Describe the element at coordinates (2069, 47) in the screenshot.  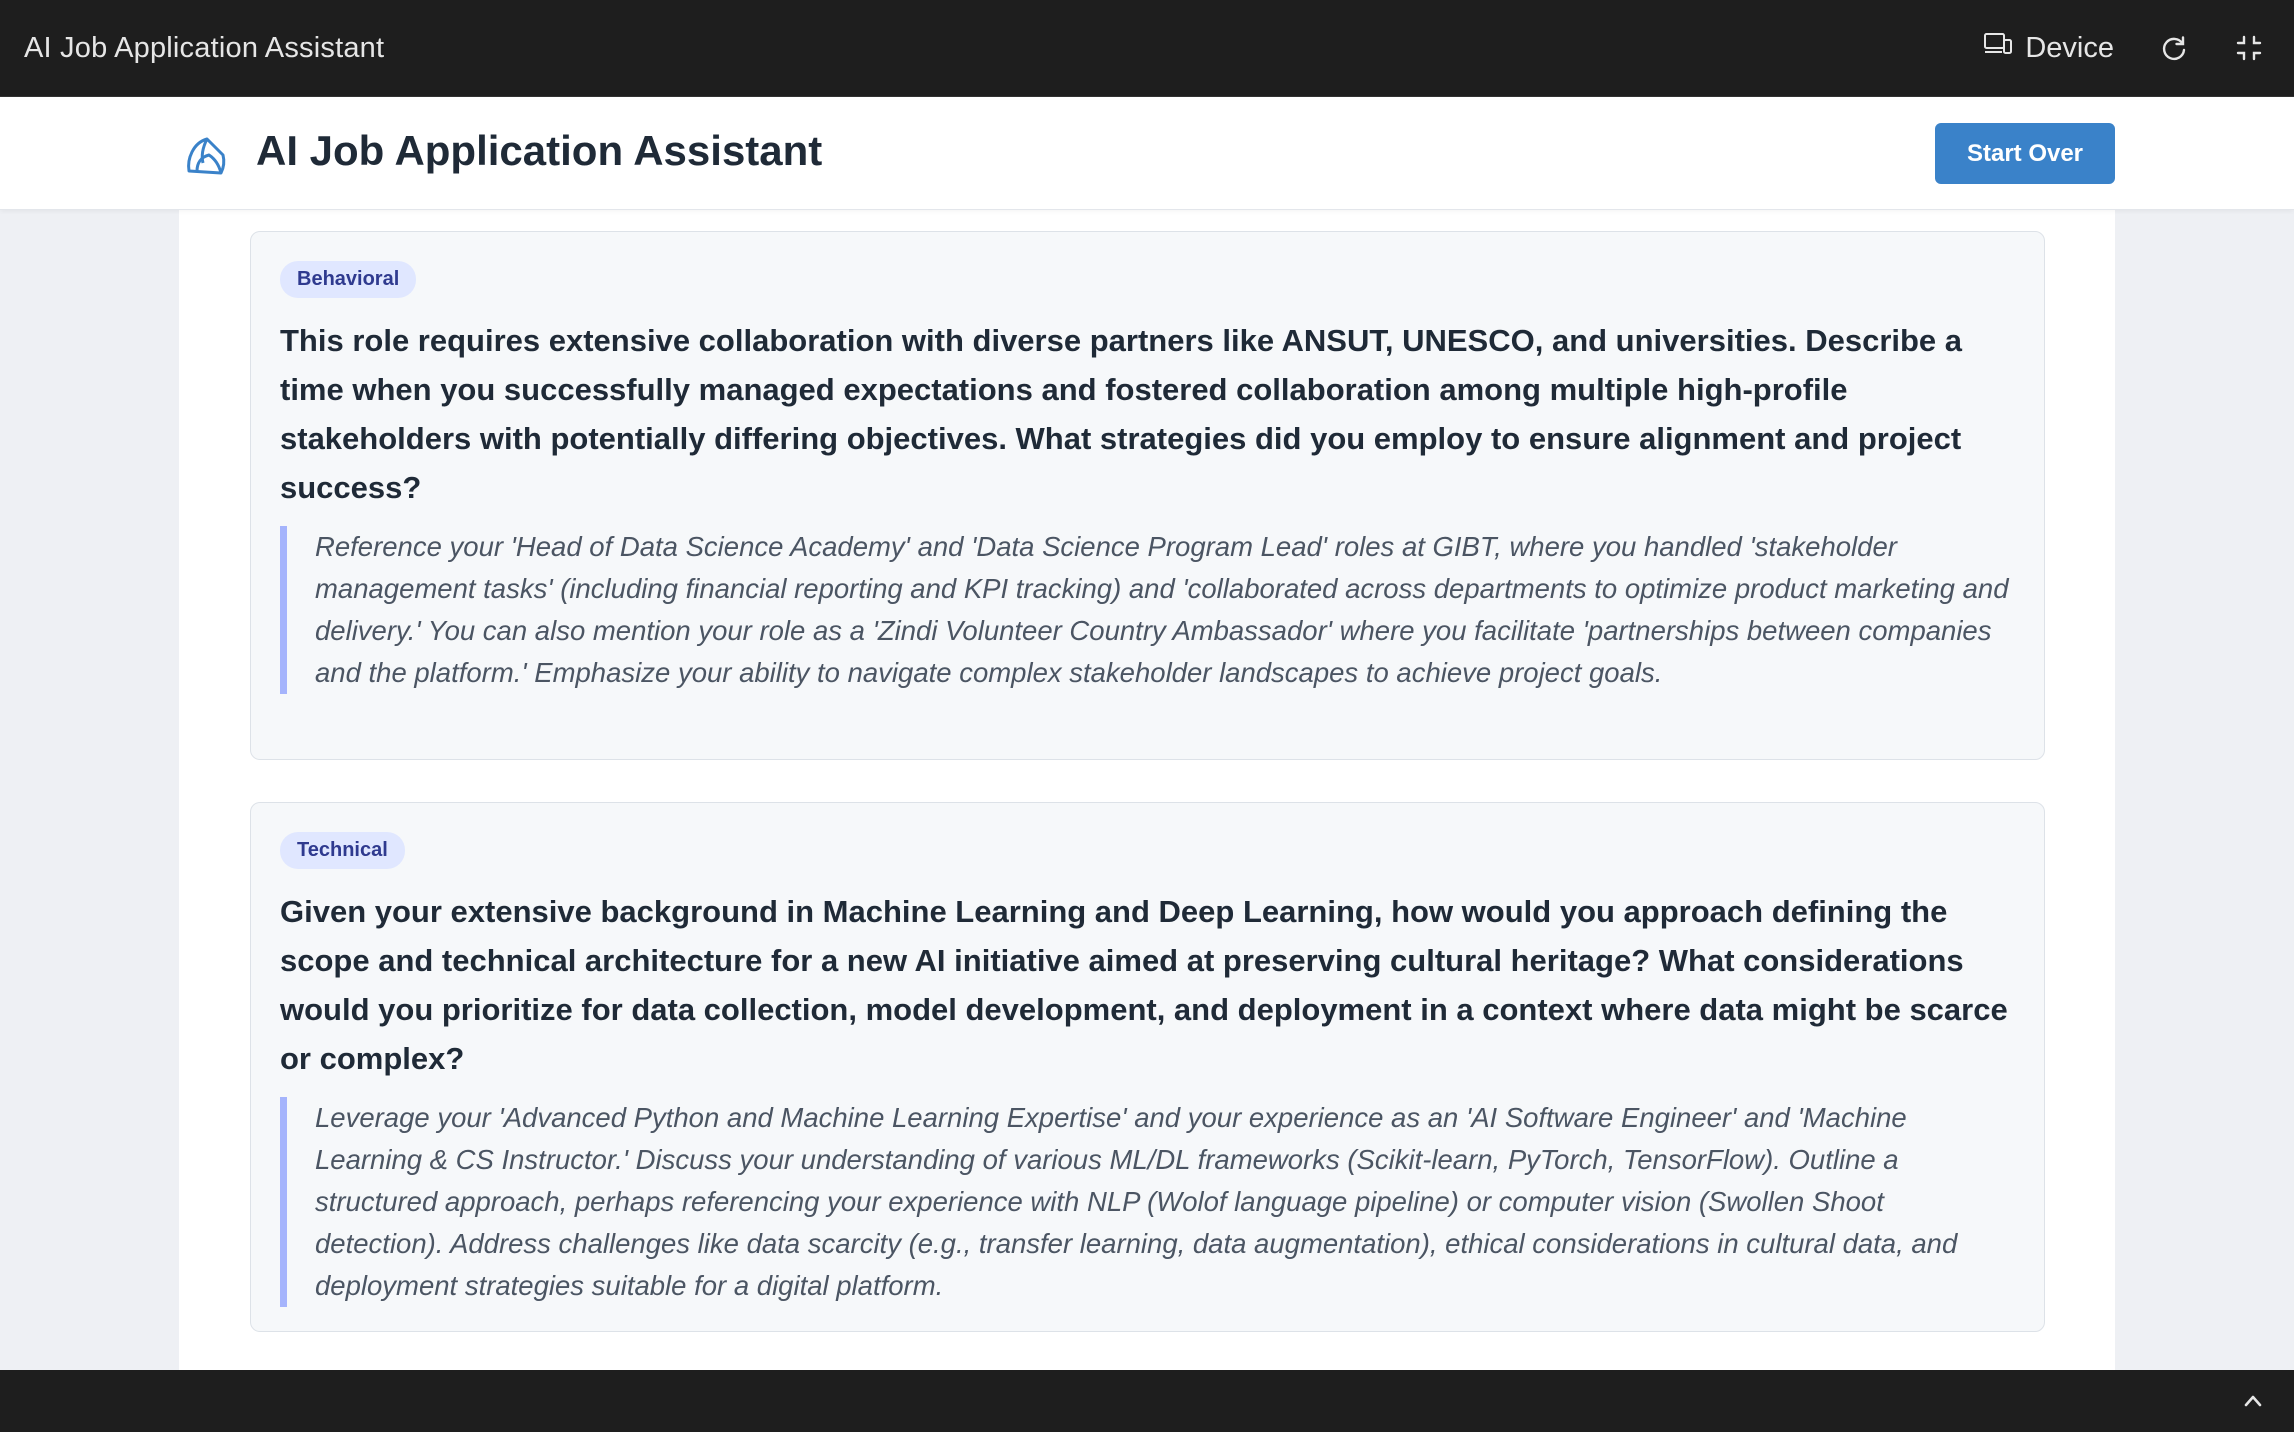
I see `device-label: Device` at that location.